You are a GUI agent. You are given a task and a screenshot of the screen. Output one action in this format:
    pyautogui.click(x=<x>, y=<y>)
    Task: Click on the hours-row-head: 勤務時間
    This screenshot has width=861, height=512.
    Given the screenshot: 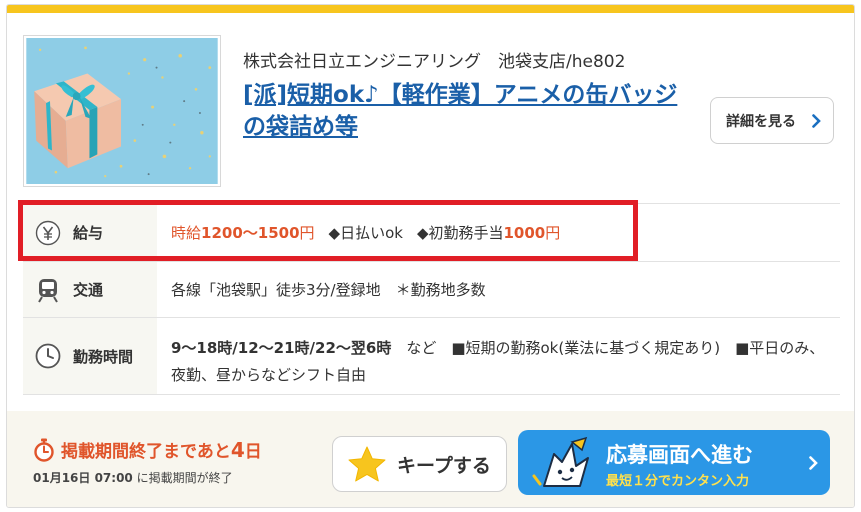 What is the action you would take?
    pyautogui.click(x=90, y=356)
    